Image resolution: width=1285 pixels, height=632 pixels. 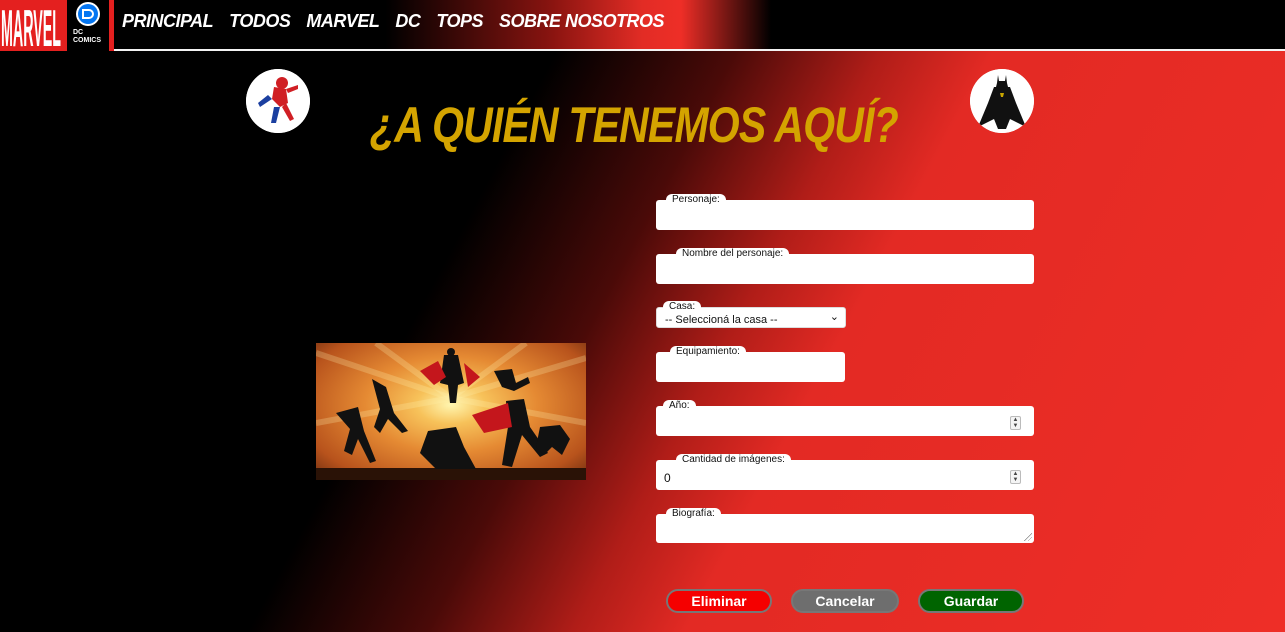 What do you see at coordinates (582, 21) in the screenshot?
I see `nav-link-sobre-nosotros: SOBRE NOSOTROS` at bounding box center [582, 21].